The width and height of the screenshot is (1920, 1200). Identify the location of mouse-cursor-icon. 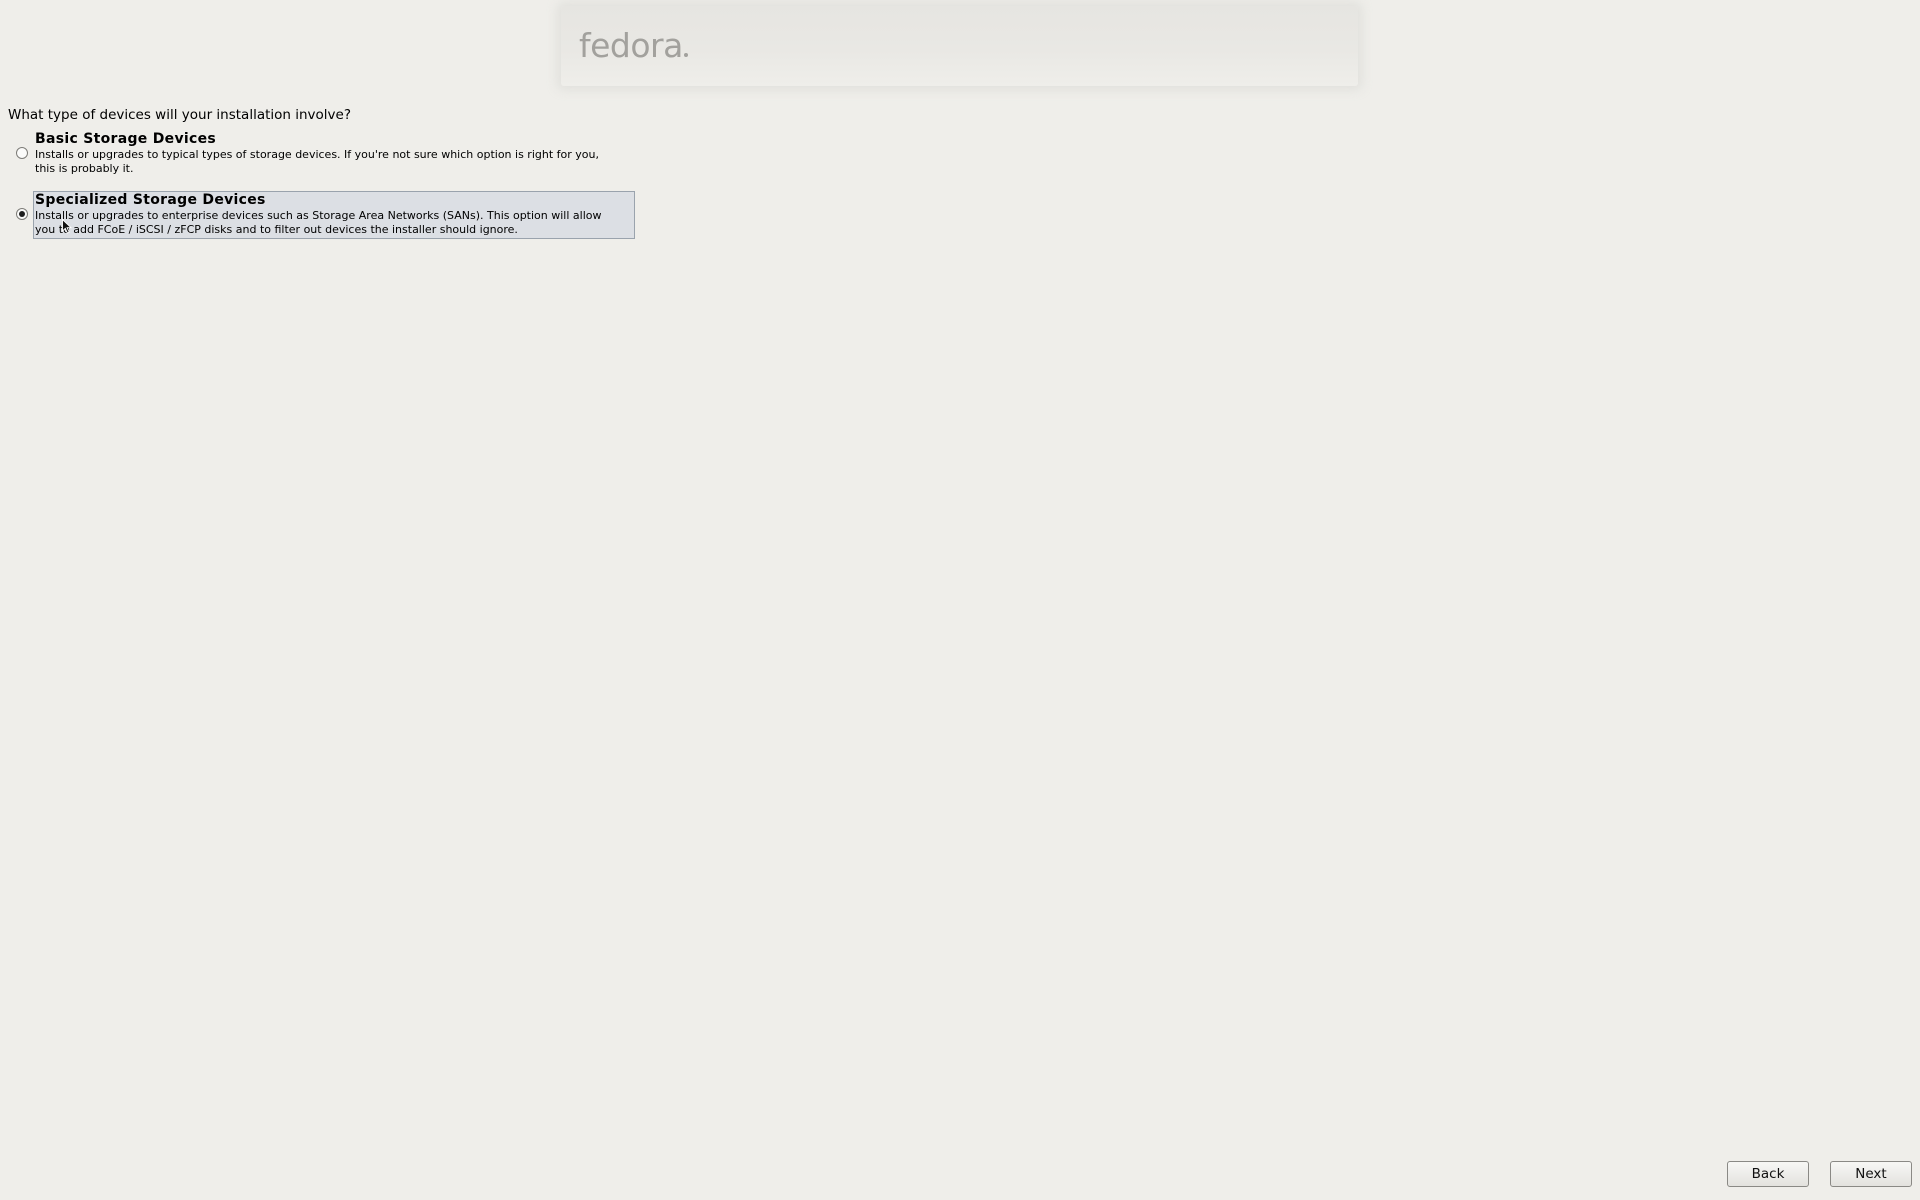
(67, 226).